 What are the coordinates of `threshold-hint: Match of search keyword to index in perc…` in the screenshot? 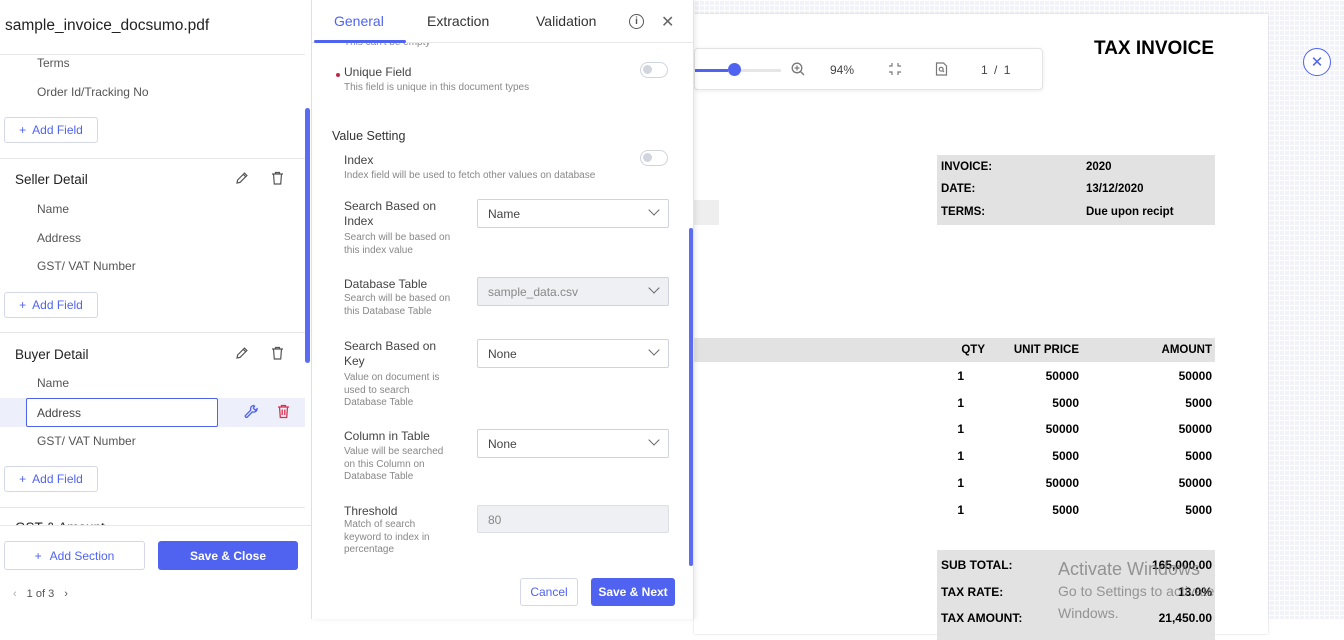 It's located at (387, 537).